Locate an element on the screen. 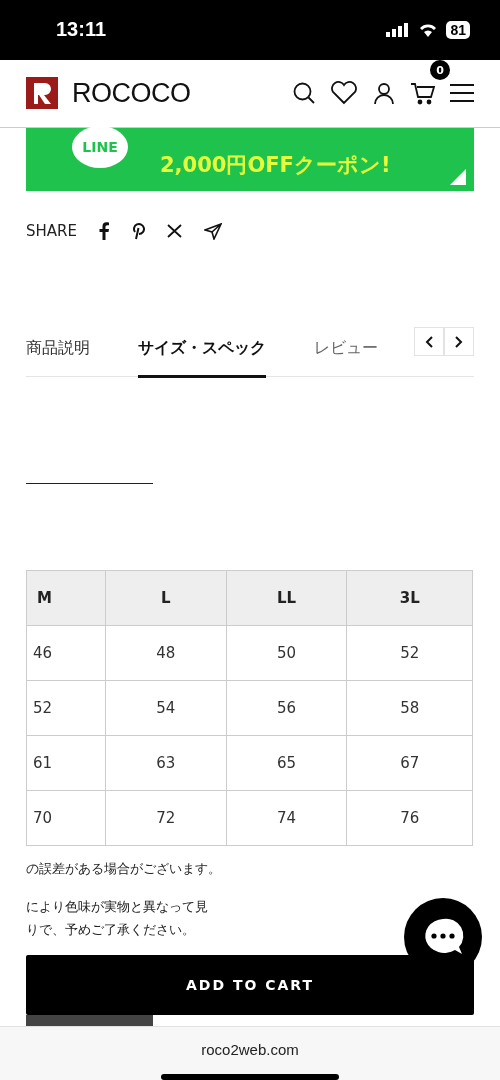  search-icon is located at coordinates (304, 93).